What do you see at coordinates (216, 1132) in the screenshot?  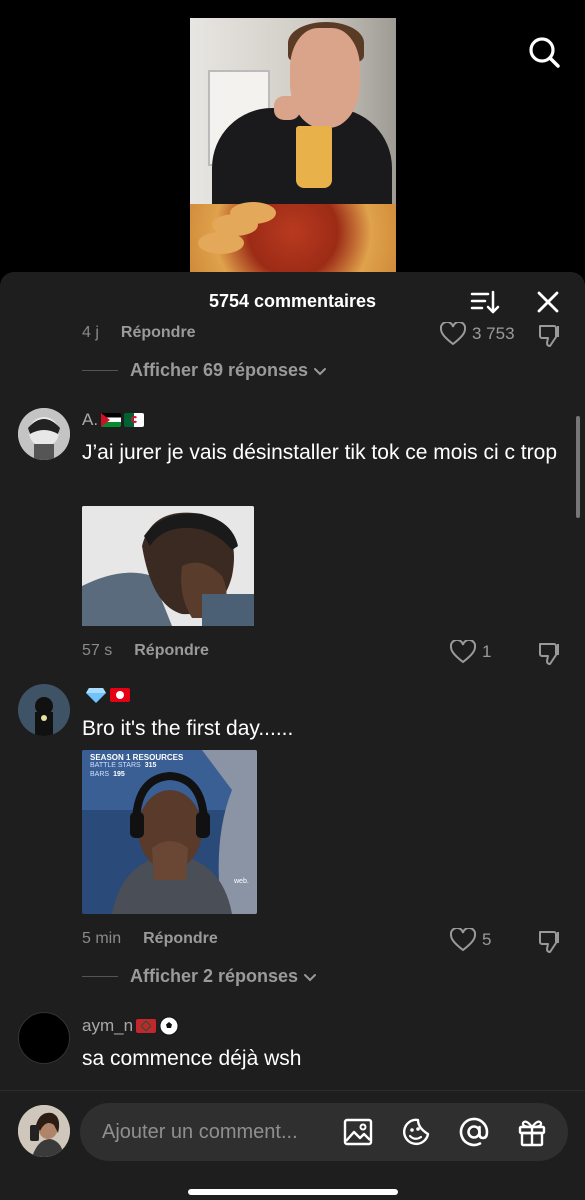 I see `comment-input` at bounding box center [216, 1132].